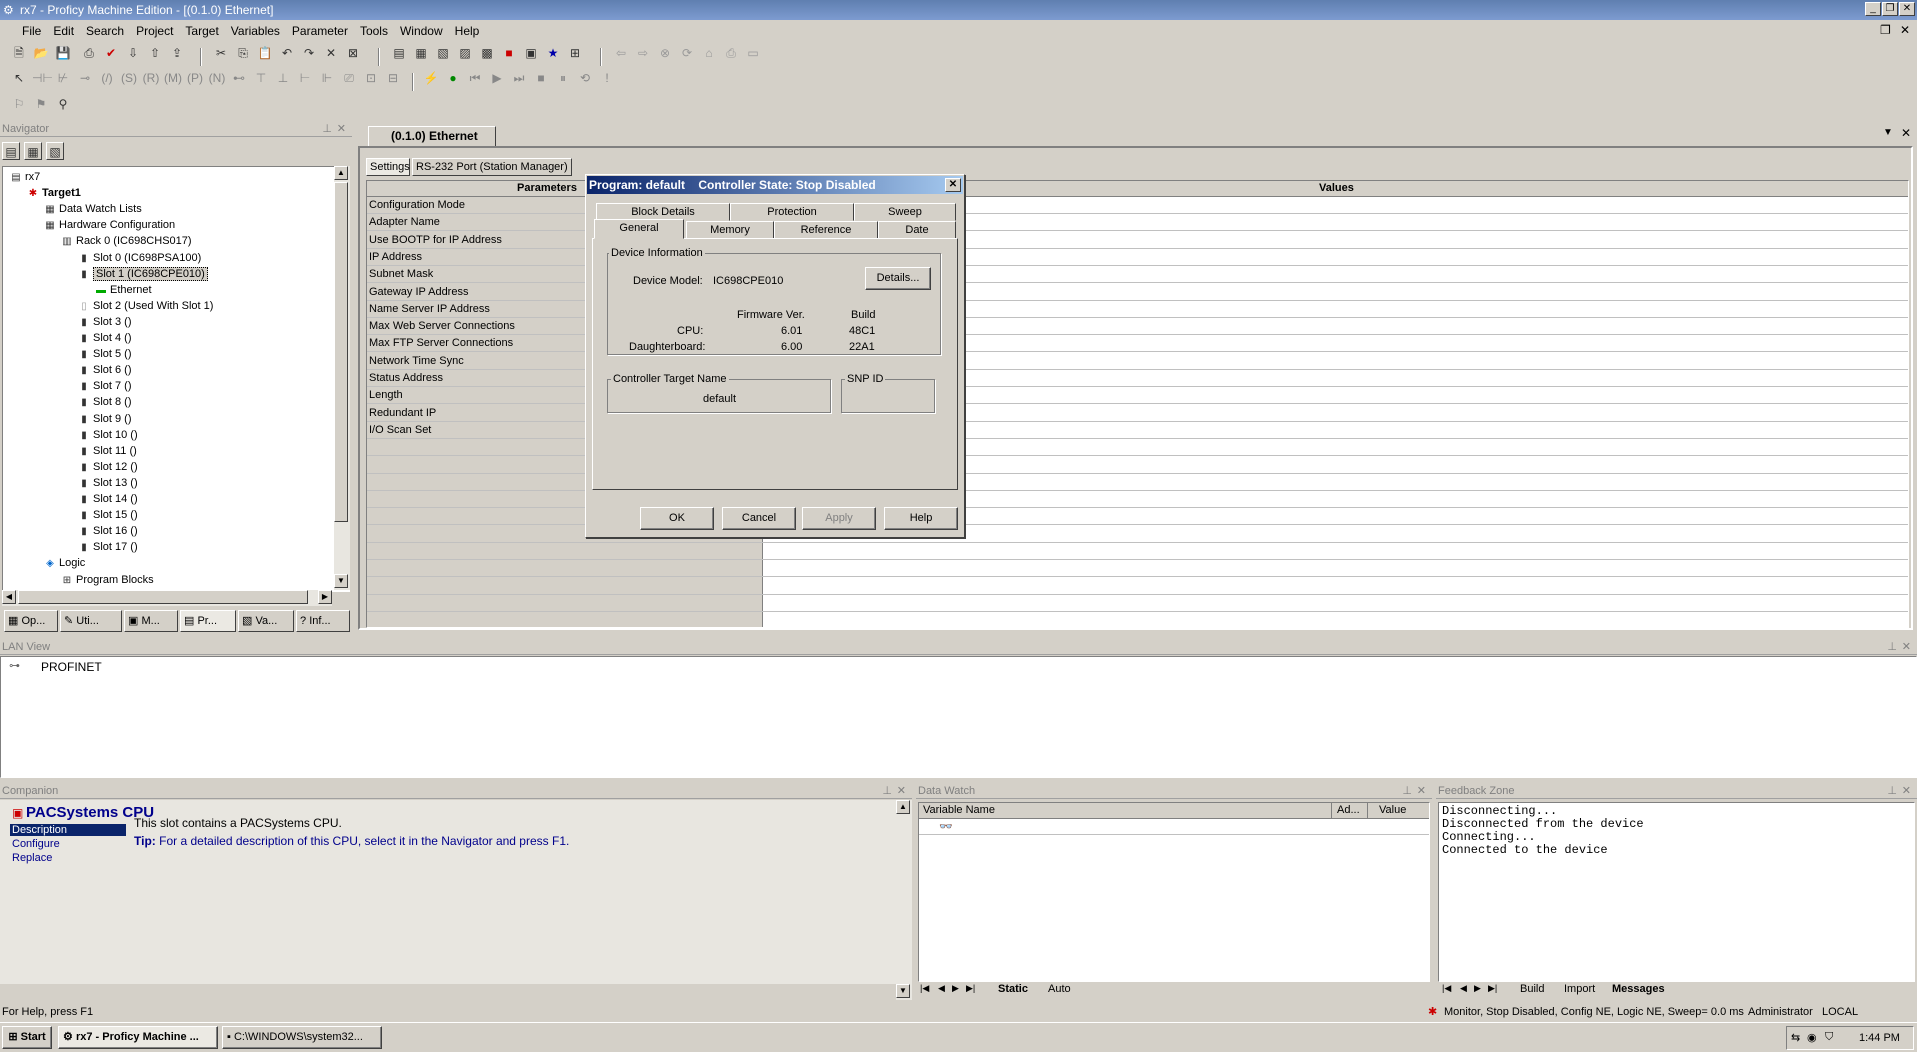 The width and height of the screenshot is (1917, 1052). Describe the element at coordinates (731, 53) in the screenshot. I see `print-preview-icon: ⎙` at that location.